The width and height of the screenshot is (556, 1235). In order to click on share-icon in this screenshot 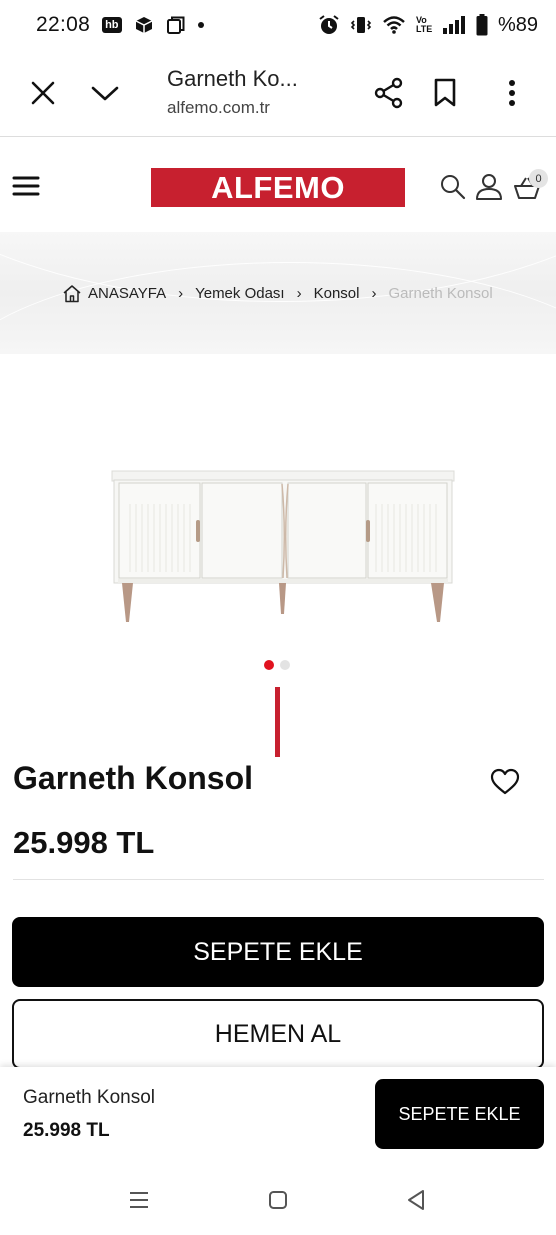, I will do `click(388, 93)`.